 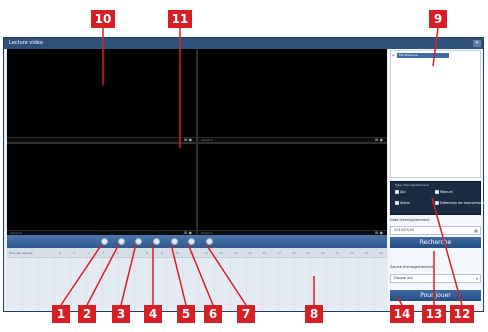 I want to click on callout-4: 4, so click(x=153, y=314).